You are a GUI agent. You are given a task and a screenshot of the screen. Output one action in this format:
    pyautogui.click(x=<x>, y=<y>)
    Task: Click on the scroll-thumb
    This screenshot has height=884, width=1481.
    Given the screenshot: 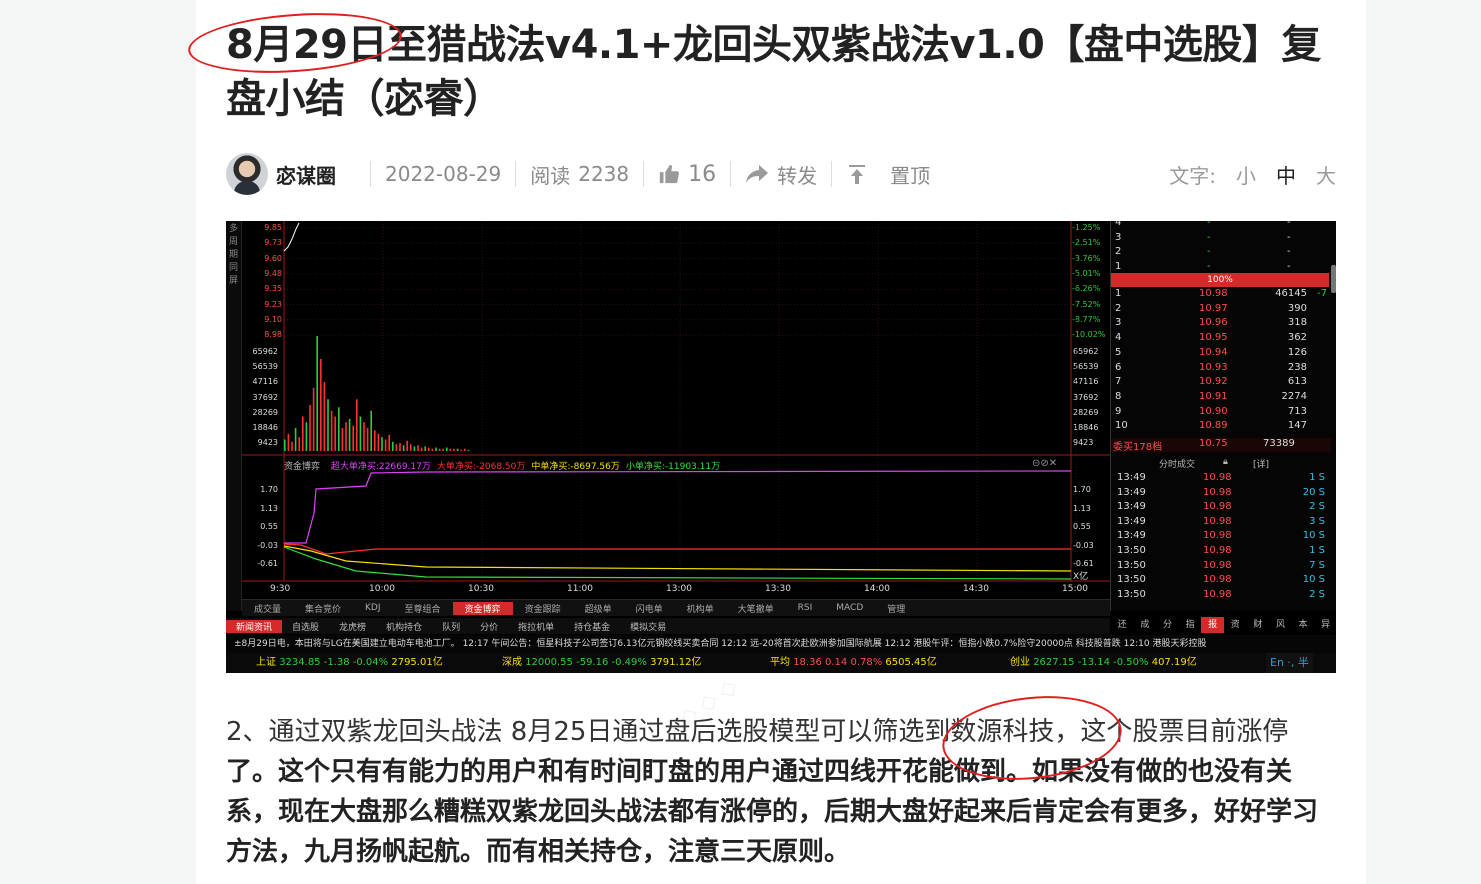 What is the action you would take?
    pyautogui.click(x=1333, y=279)
    